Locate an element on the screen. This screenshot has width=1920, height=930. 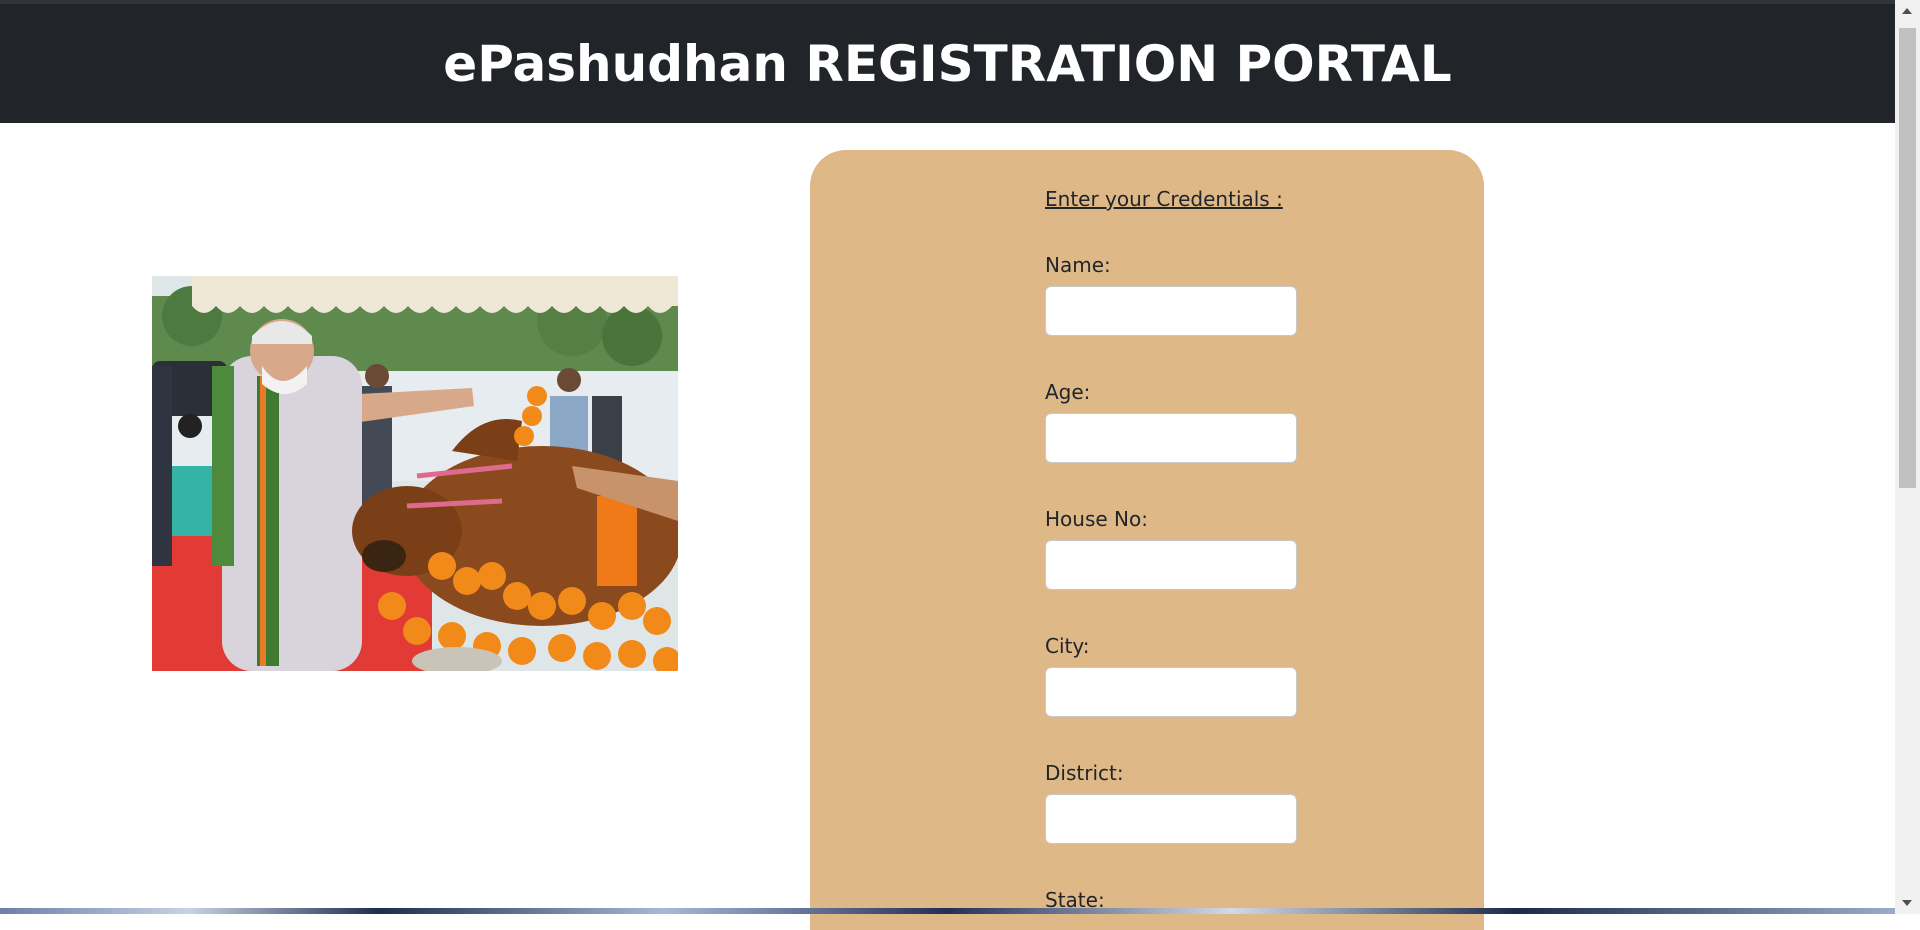
vertical-scrollbar is located at coordinates (1907, 457).